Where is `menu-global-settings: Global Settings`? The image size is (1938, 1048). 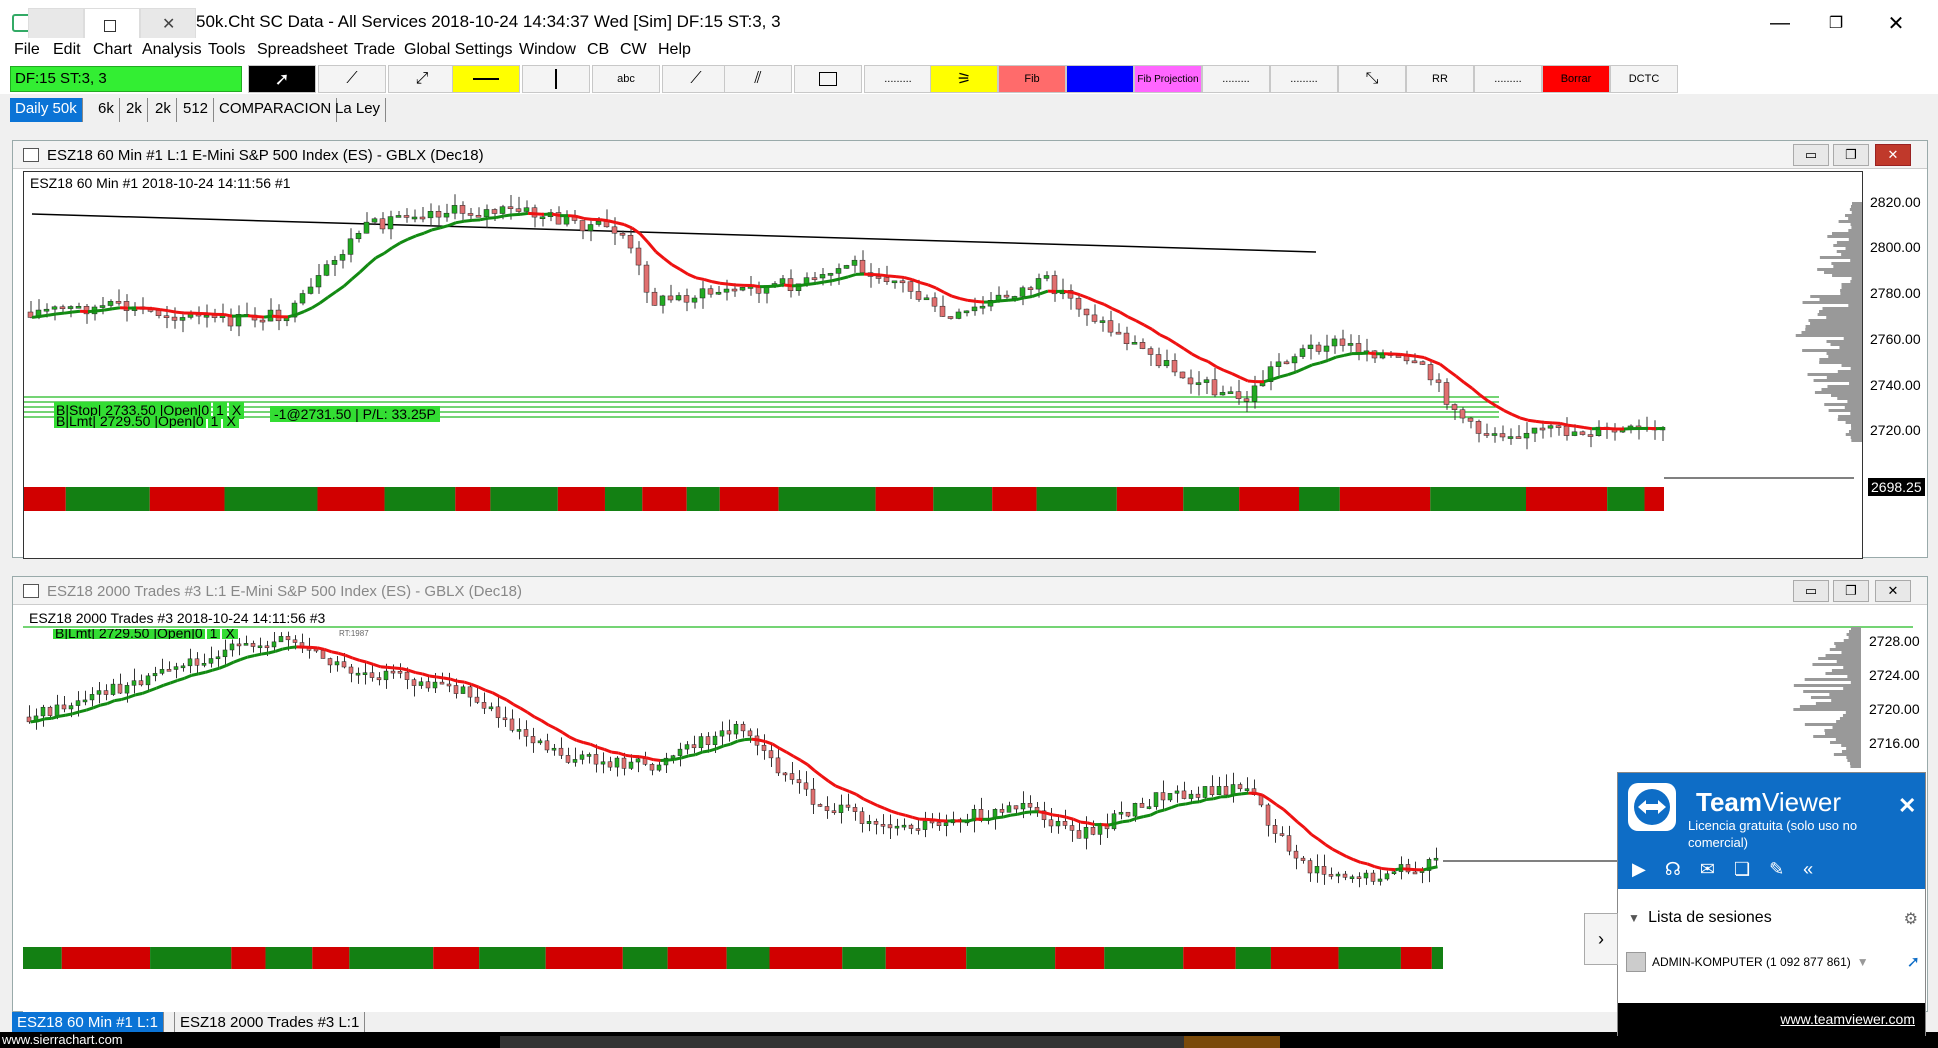 menu-global-settings: Global Settings is located at coordinates (458, 50).